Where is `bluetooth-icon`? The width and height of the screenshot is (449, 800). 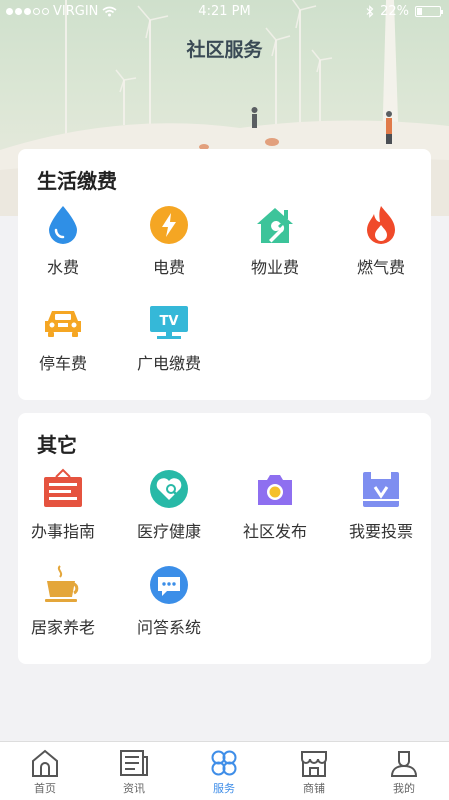 bluetooth-icon is located at coordinates (370, 11).